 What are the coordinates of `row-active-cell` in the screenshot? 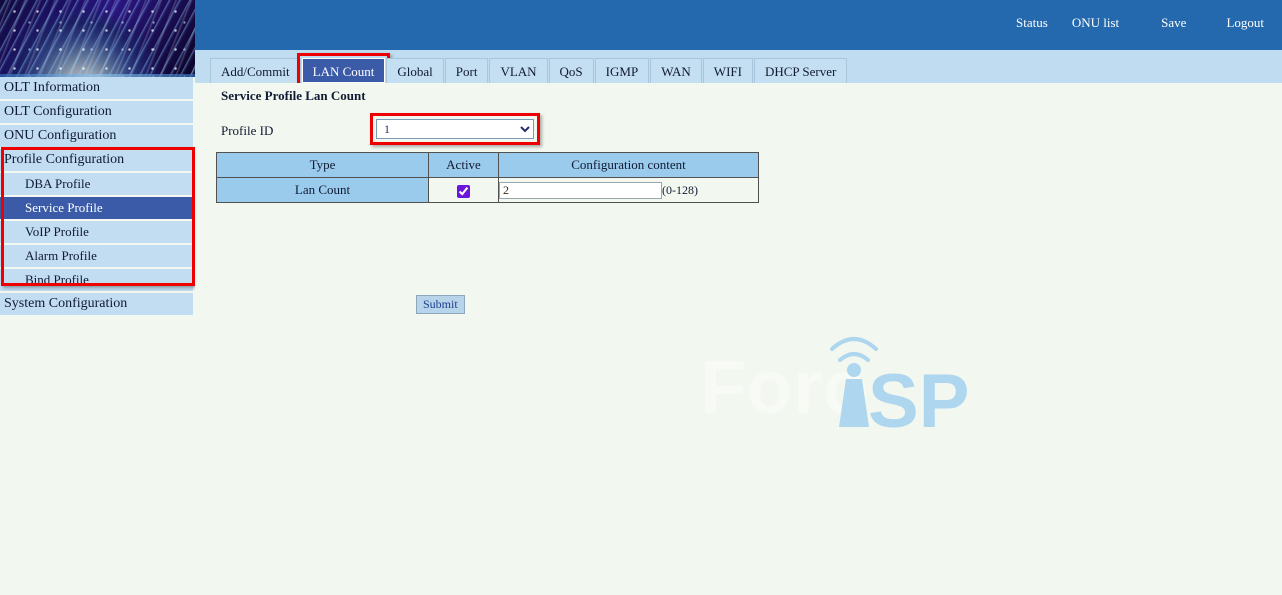 It's located at (463, 190).